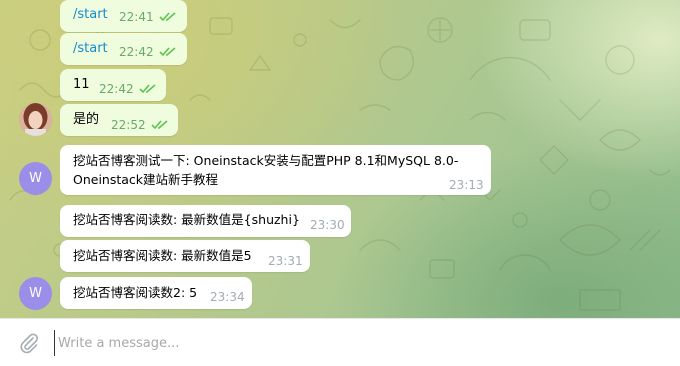 Image resolution: width=680 pixels, height=366 pixels. Describe the element at coordinates (285, 261) in the screenshot. I see `message-time: 23:31` at that location.